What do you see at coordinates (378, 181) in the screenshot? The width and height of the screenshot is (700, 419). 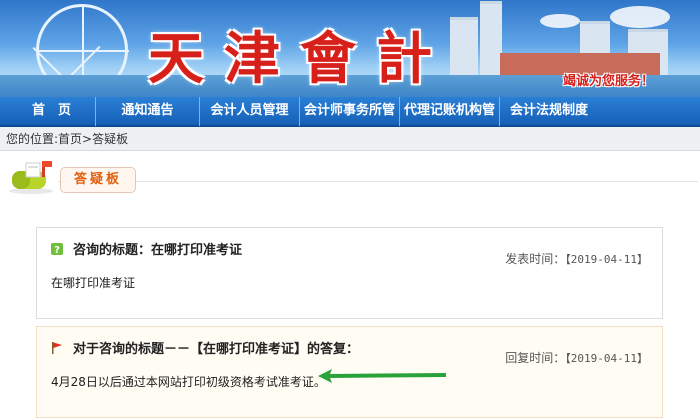 I see `divider` at bounding box center [378, 181].